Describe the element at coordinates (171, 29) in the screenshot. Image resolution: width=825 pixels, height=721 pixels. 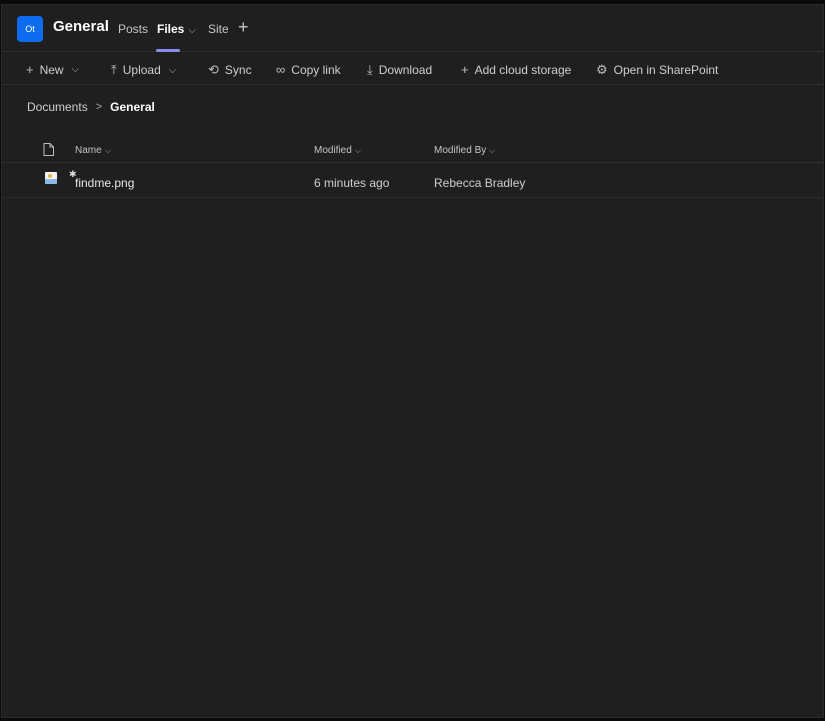
I see `tab-files-label: Files` at that location.